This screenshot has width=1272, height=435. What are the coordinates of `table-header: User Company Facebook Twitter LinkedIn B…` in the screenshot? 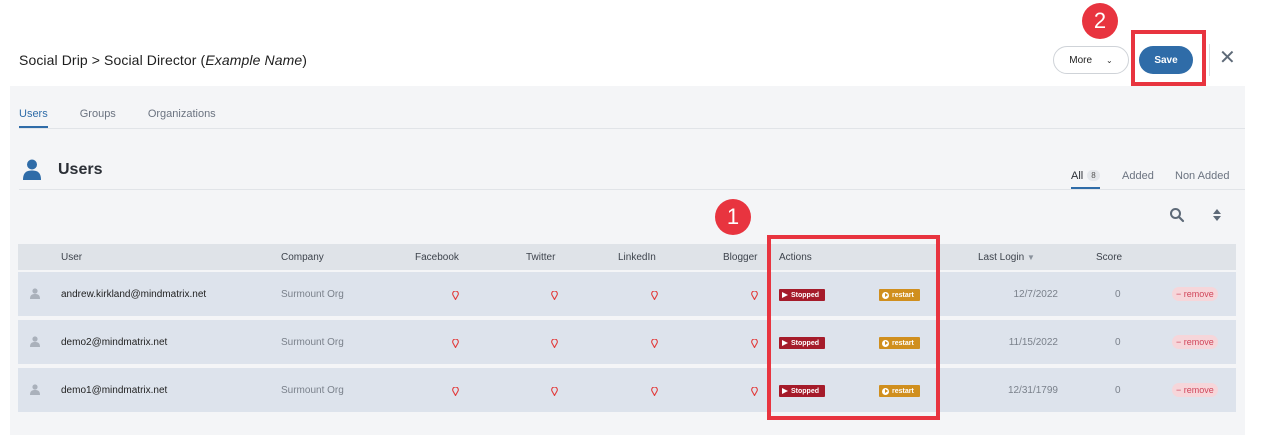 It's located at (627, 257).